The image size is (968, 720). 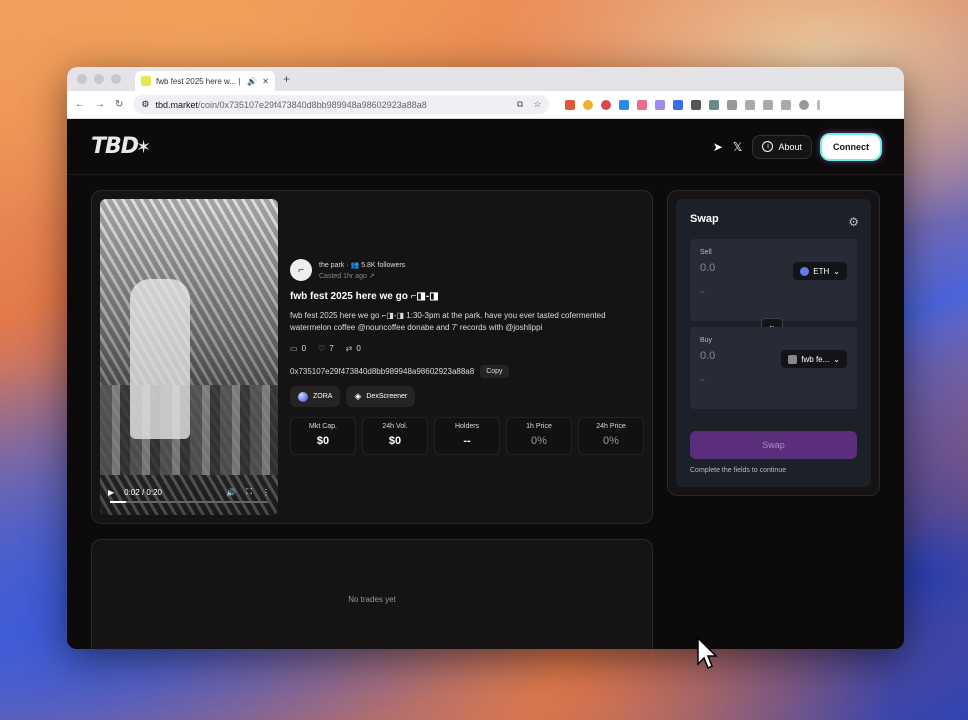 What do you see at coordinates (189, 502) in the screenshot?
I see `video-progress-bar` at bounding box center [189, 502].